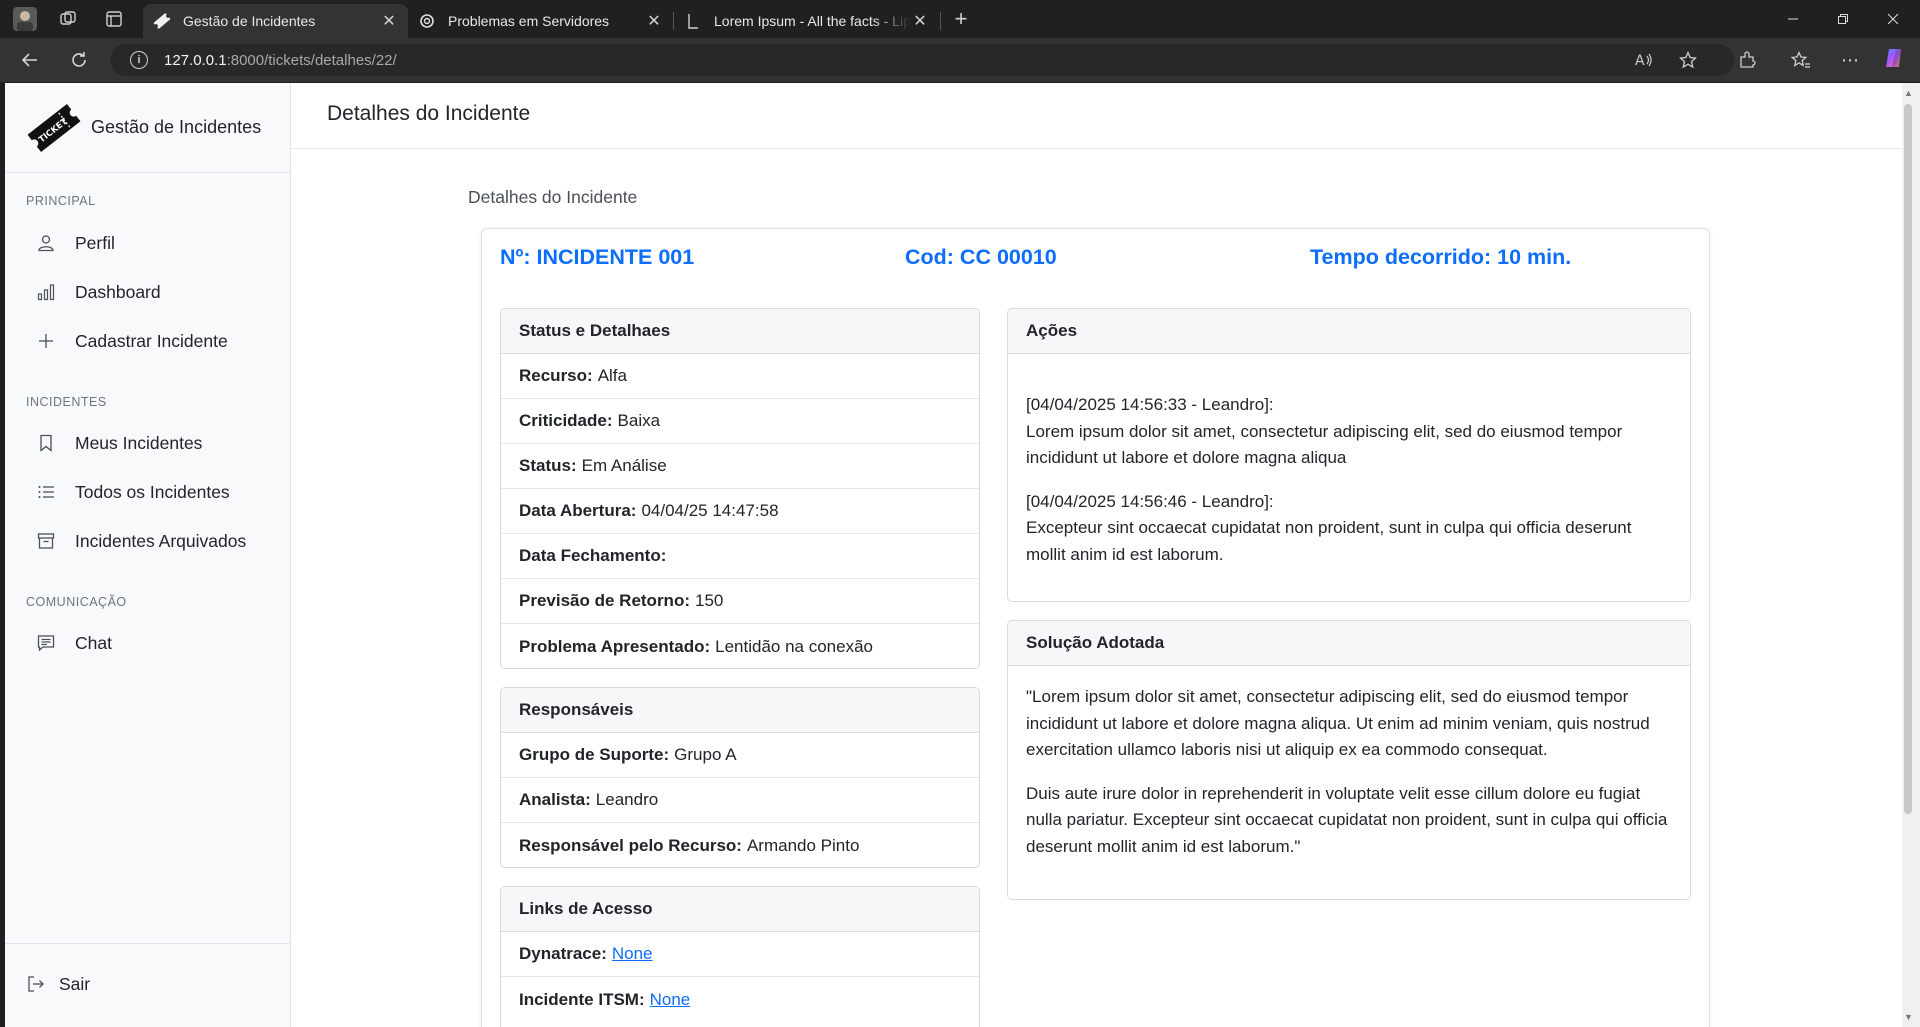 Image resolution: width=1920 pixels, height=1027 pixels. I want to click on archive-icon, so click(46, 541).